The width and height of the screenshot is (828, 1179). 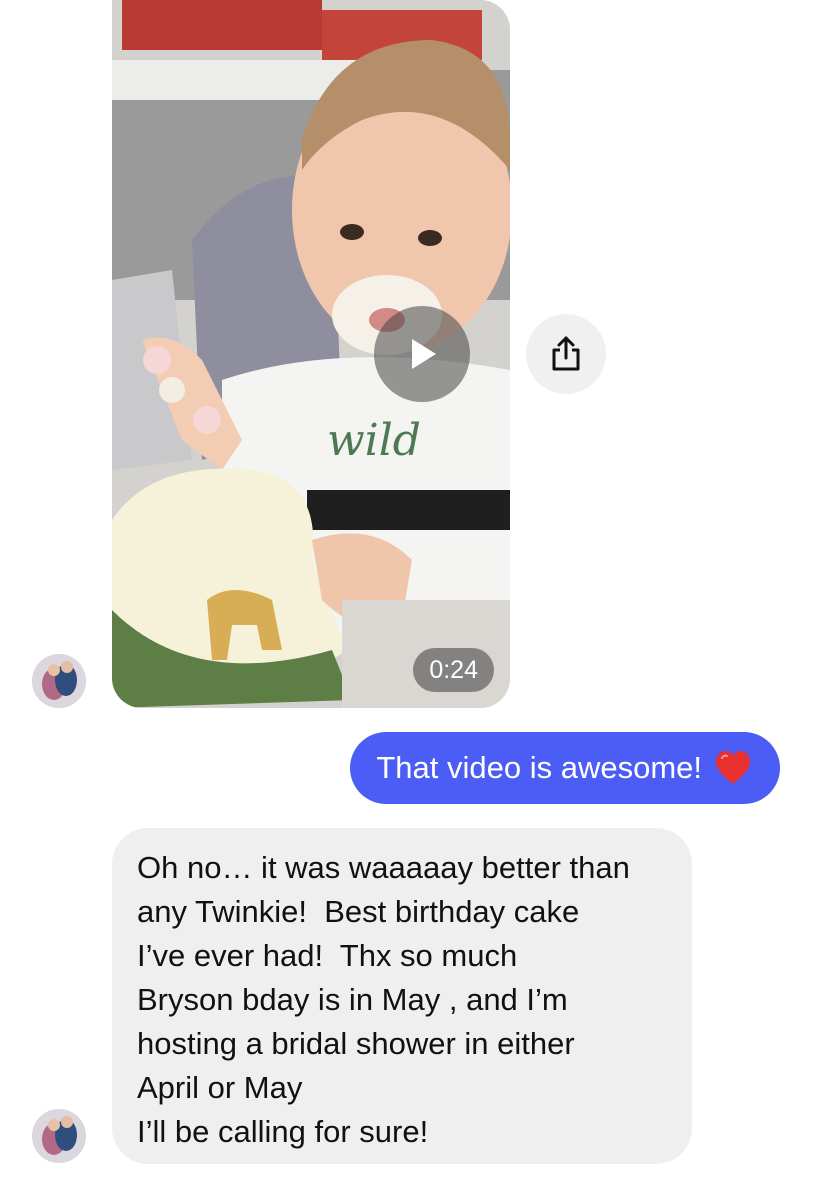 What do you see at coordinates (374, 440) in the screenshot?
I see `svg-text: wild` at bounding box center [374, 440].